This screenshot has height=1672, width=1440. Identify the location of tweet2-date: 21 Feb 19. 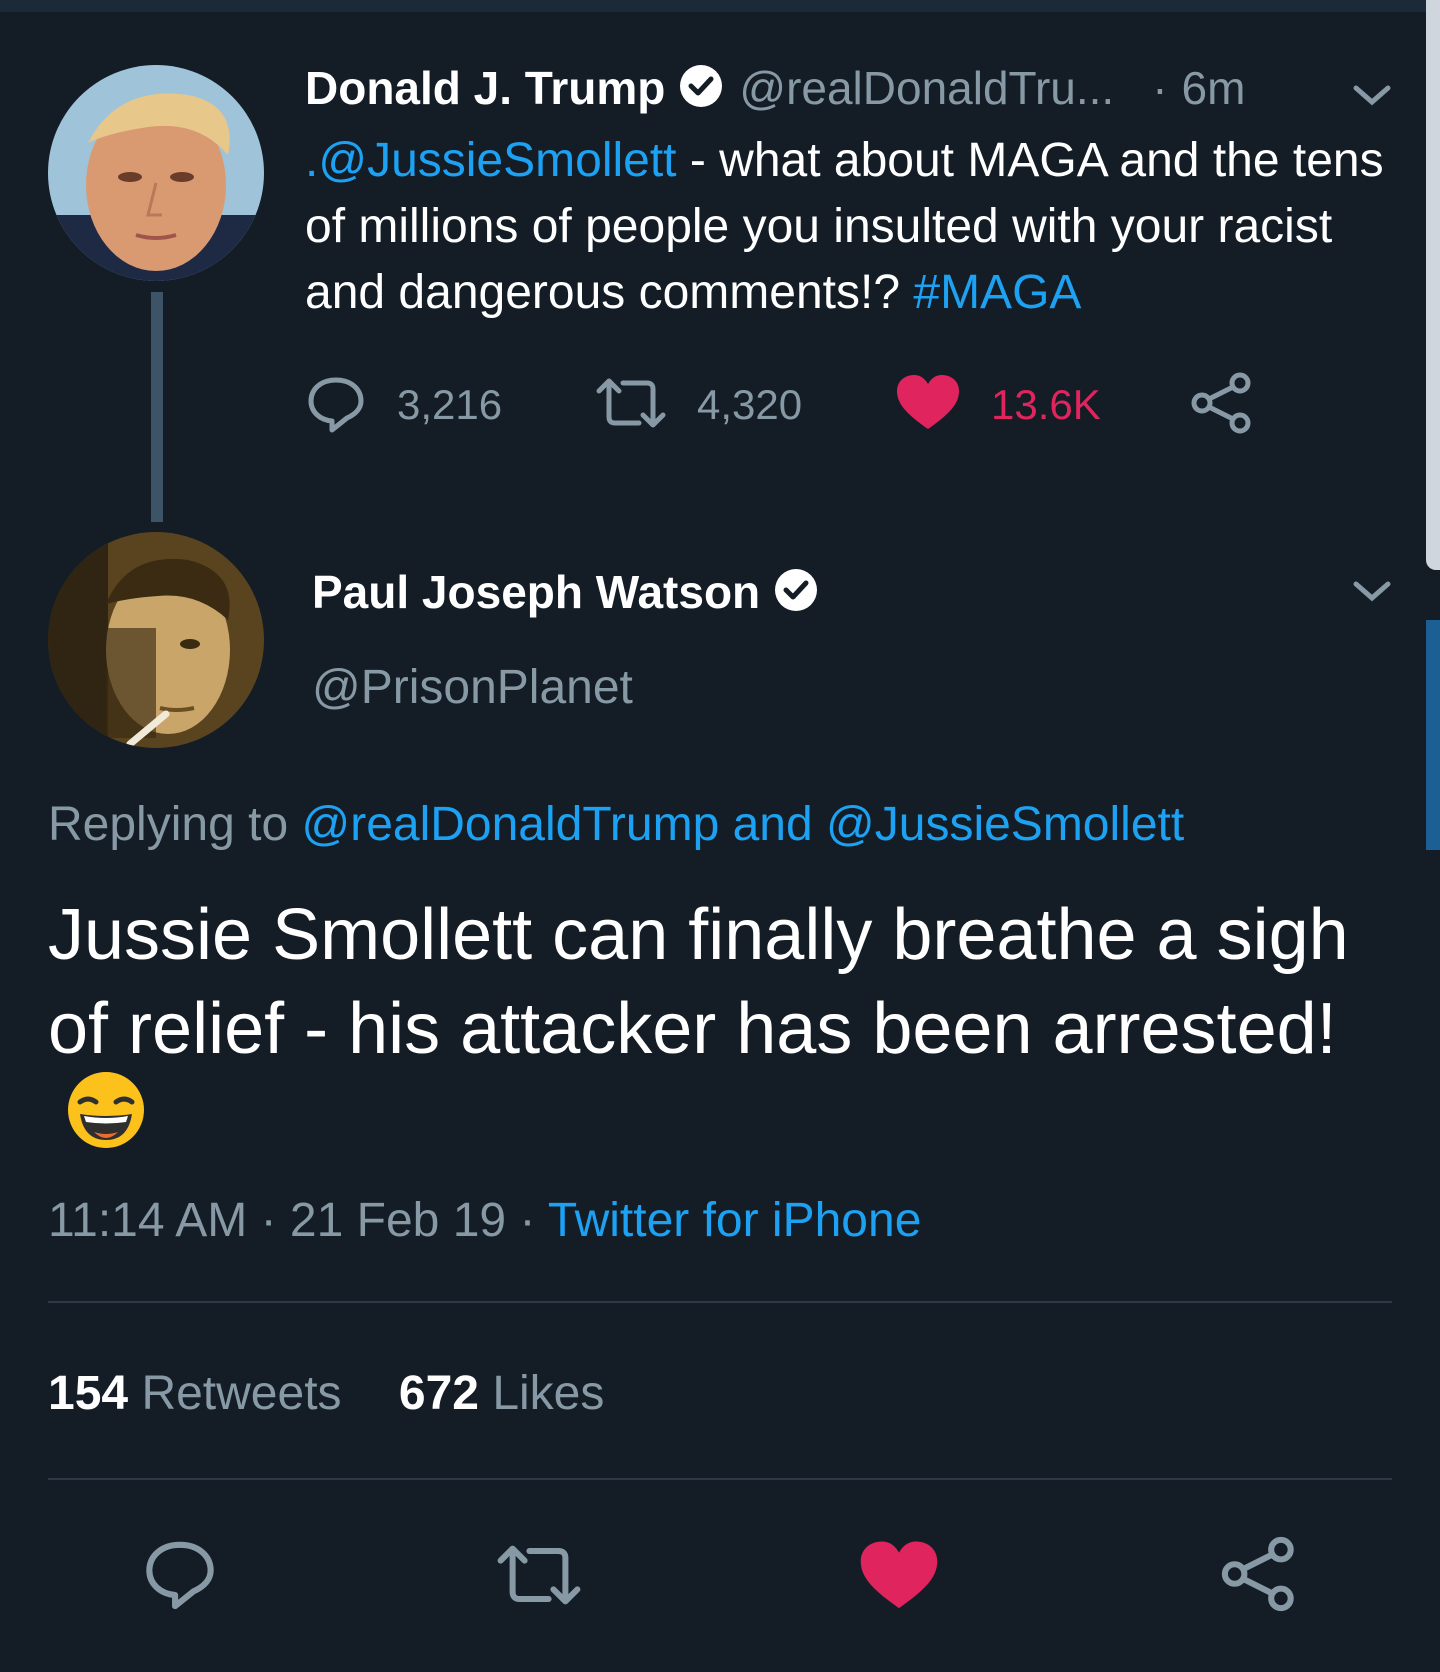
(398, 1220).